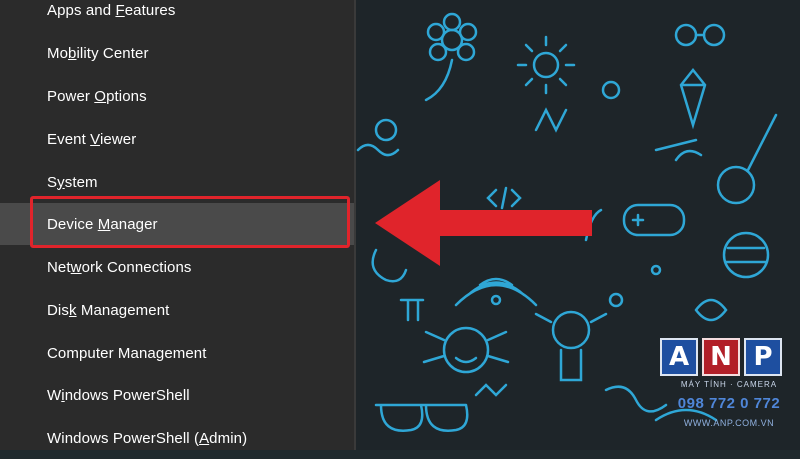 The width and height of the screenshot is (800, 459). What do you see at coordinates (177, 353) in the screenshot?
I see `menu-item-computer-management: Computer Management` at bounding box center [177, 353].